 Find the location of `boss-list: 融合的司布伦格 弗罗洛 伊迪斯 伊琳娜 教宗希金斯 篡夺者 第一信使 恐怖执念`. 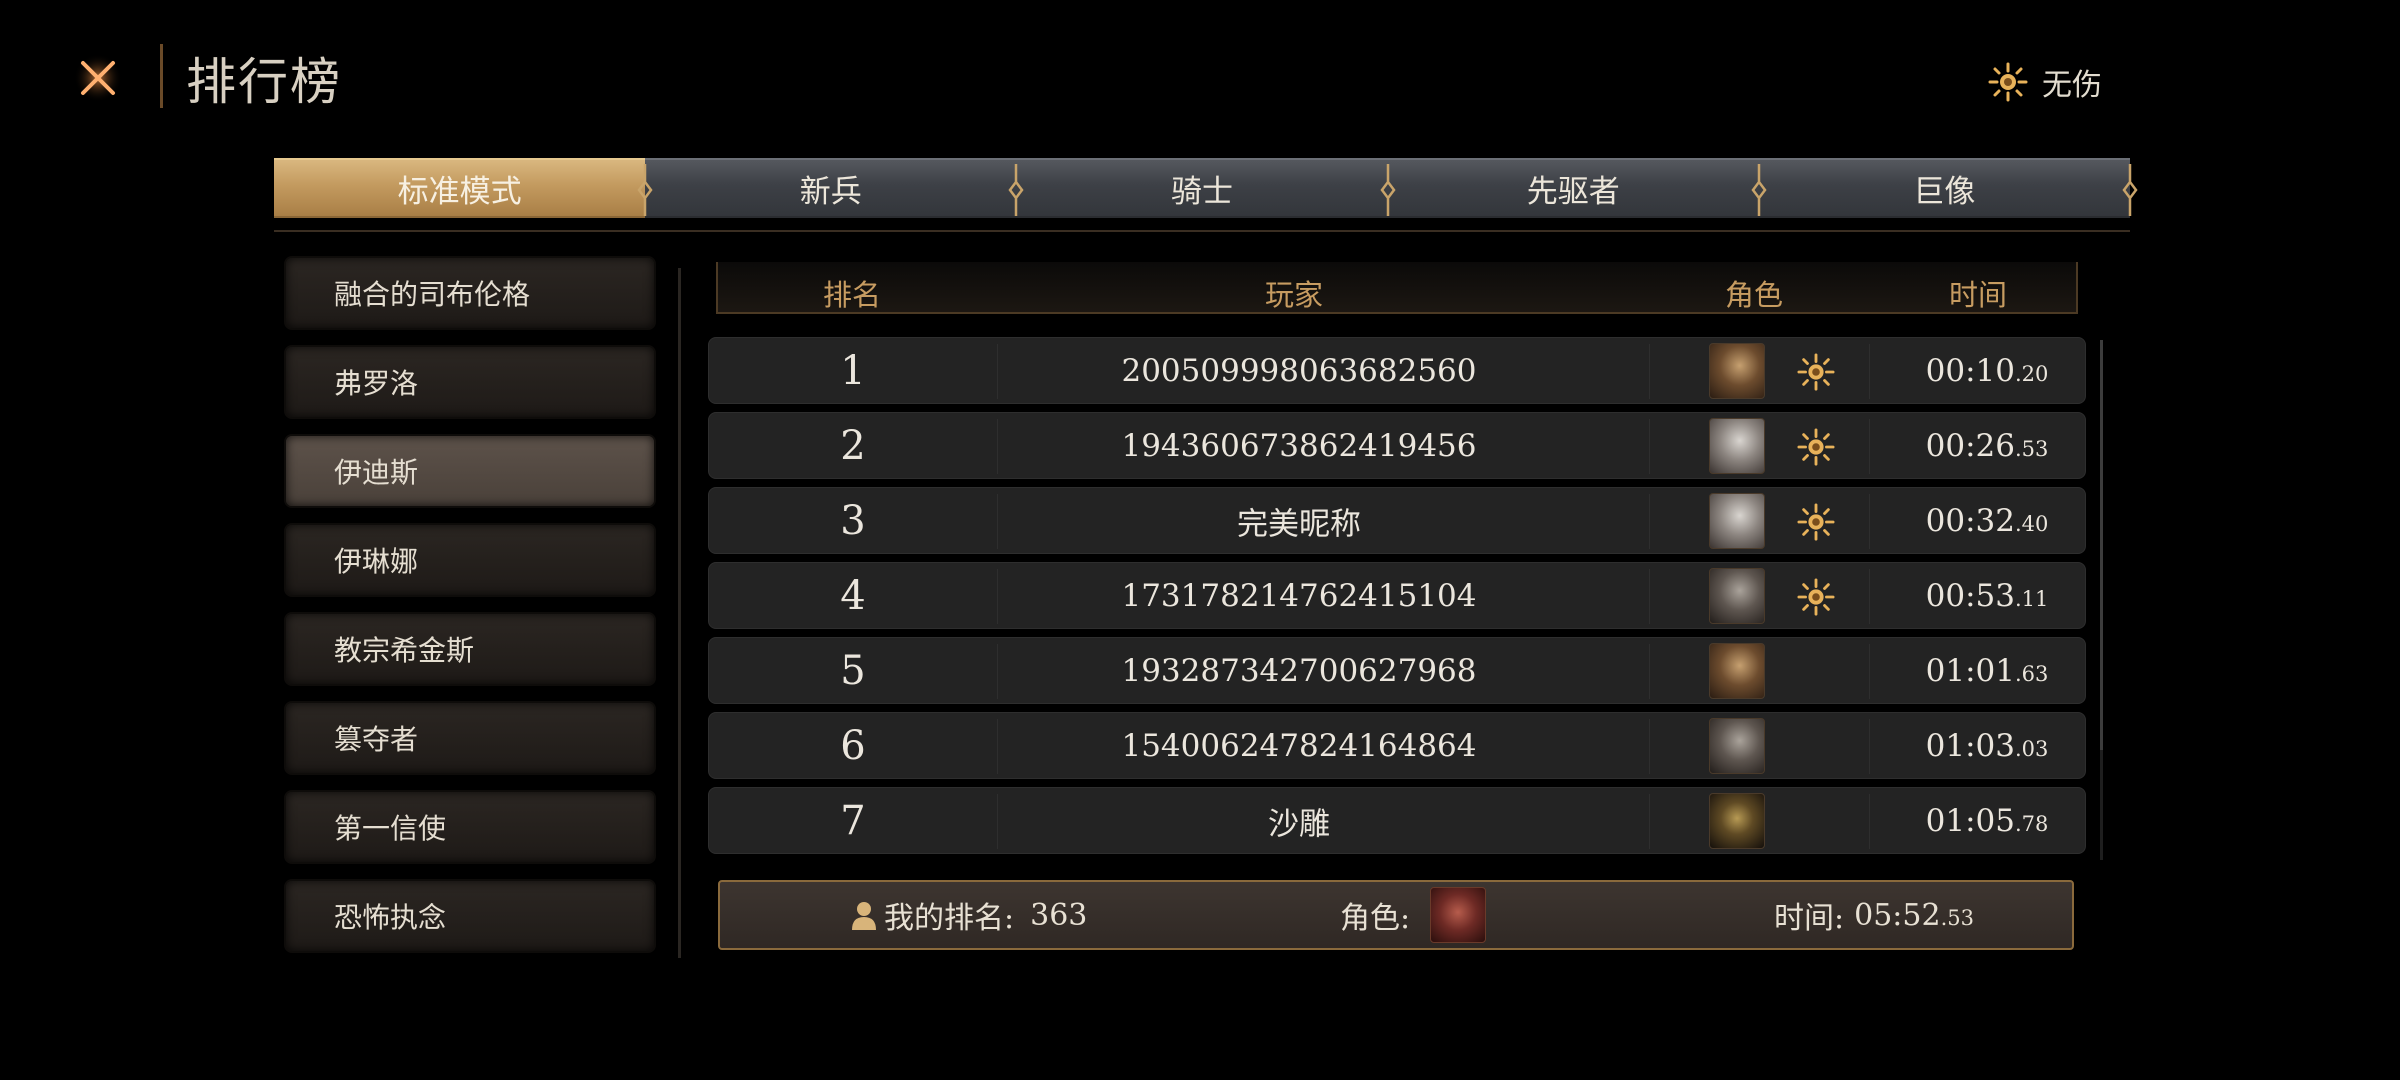

boss-list: 融合的司布伦格 弗罗洛 伊迪斯 伊琳娜 教宗希金斯 篡夺者 第一信使 恐怖执念 is located at coordinates (470, 612).